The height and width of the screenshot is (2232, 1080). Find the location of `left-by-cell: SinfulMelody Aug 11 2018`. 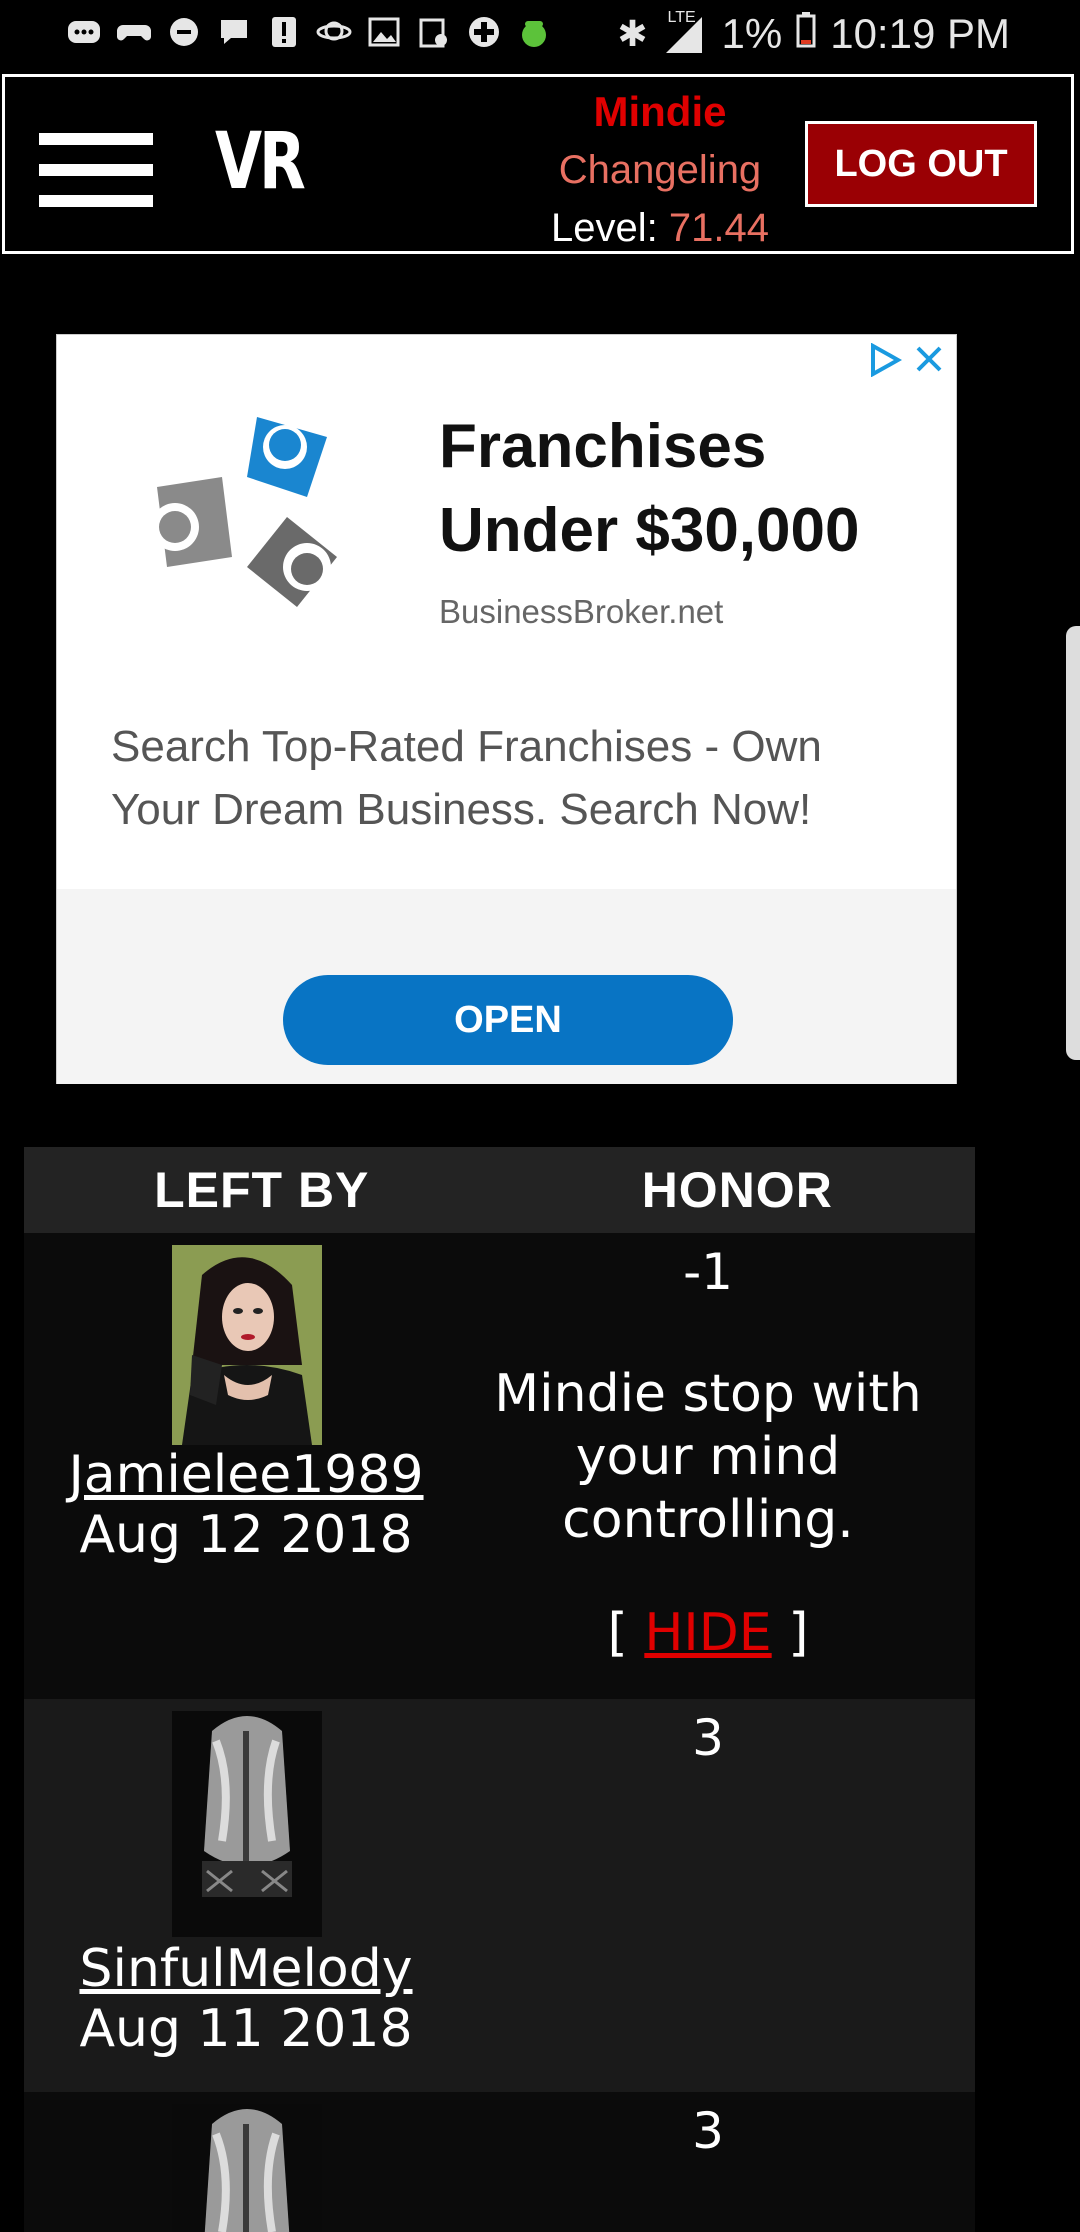

left-by-cell: SinfulMelody Aug 11 2018 is located at coordinates (246, 1895).